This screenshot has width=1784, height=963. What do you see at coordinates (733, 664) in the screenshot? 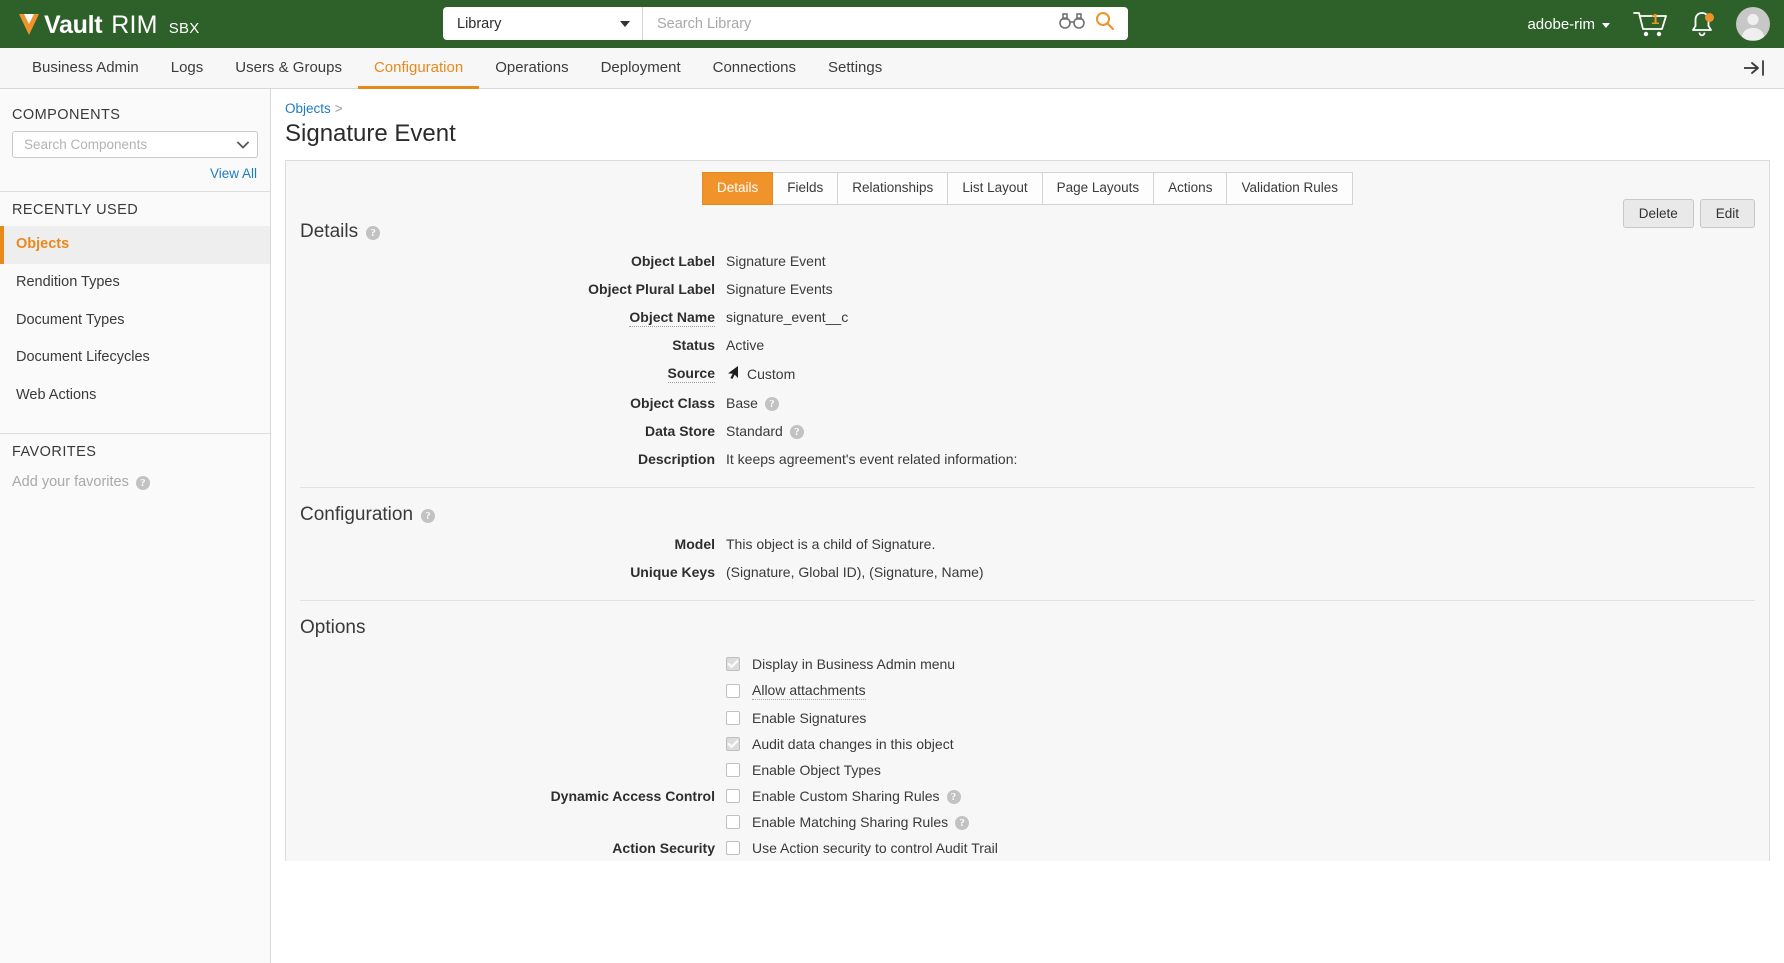
I see `checkbox-display-in-business-admin-menu` at bounding box center [733, 664].